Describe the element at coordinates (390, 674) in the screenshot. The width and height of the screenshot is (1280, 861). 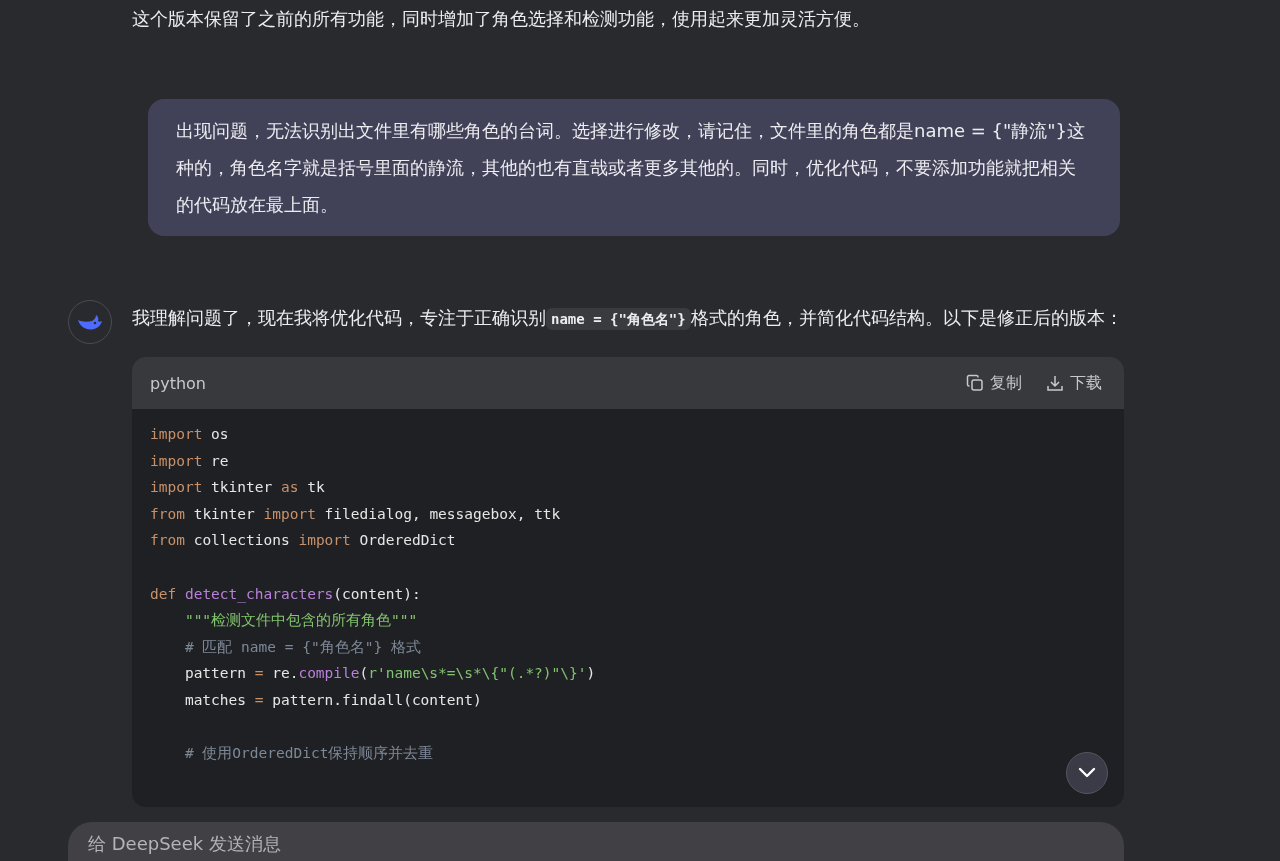
I see `code-line: pattern = re.compile(r'name\s*=\s*\{"(.*?)"\}')` at that location.